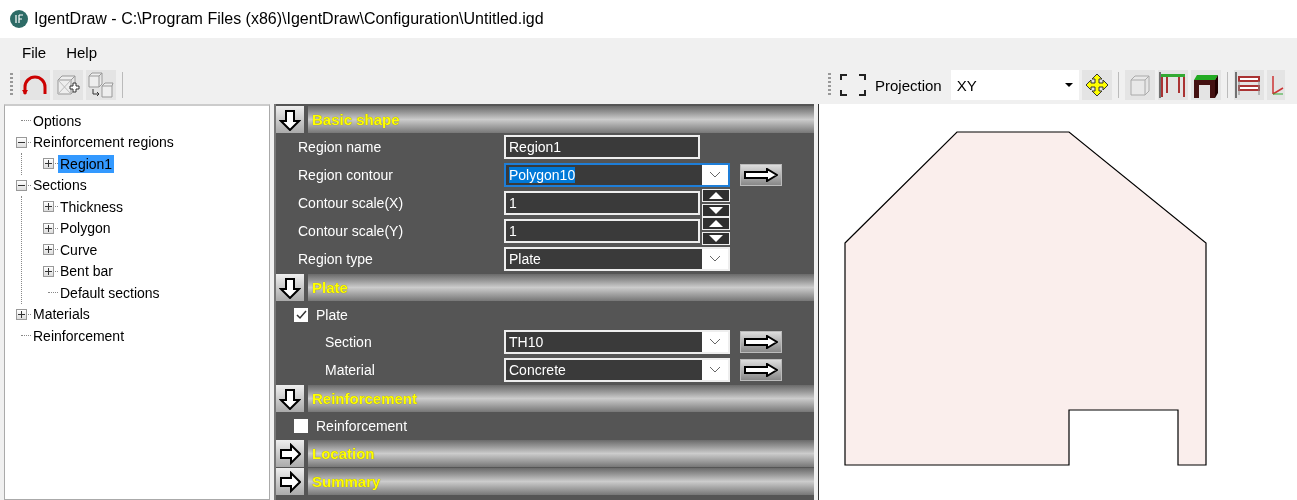 This screenshot has width=1297, height=500. Describe the element at coordinates (34, 52) in the screenshot. I see `menu-item: File` at that location.